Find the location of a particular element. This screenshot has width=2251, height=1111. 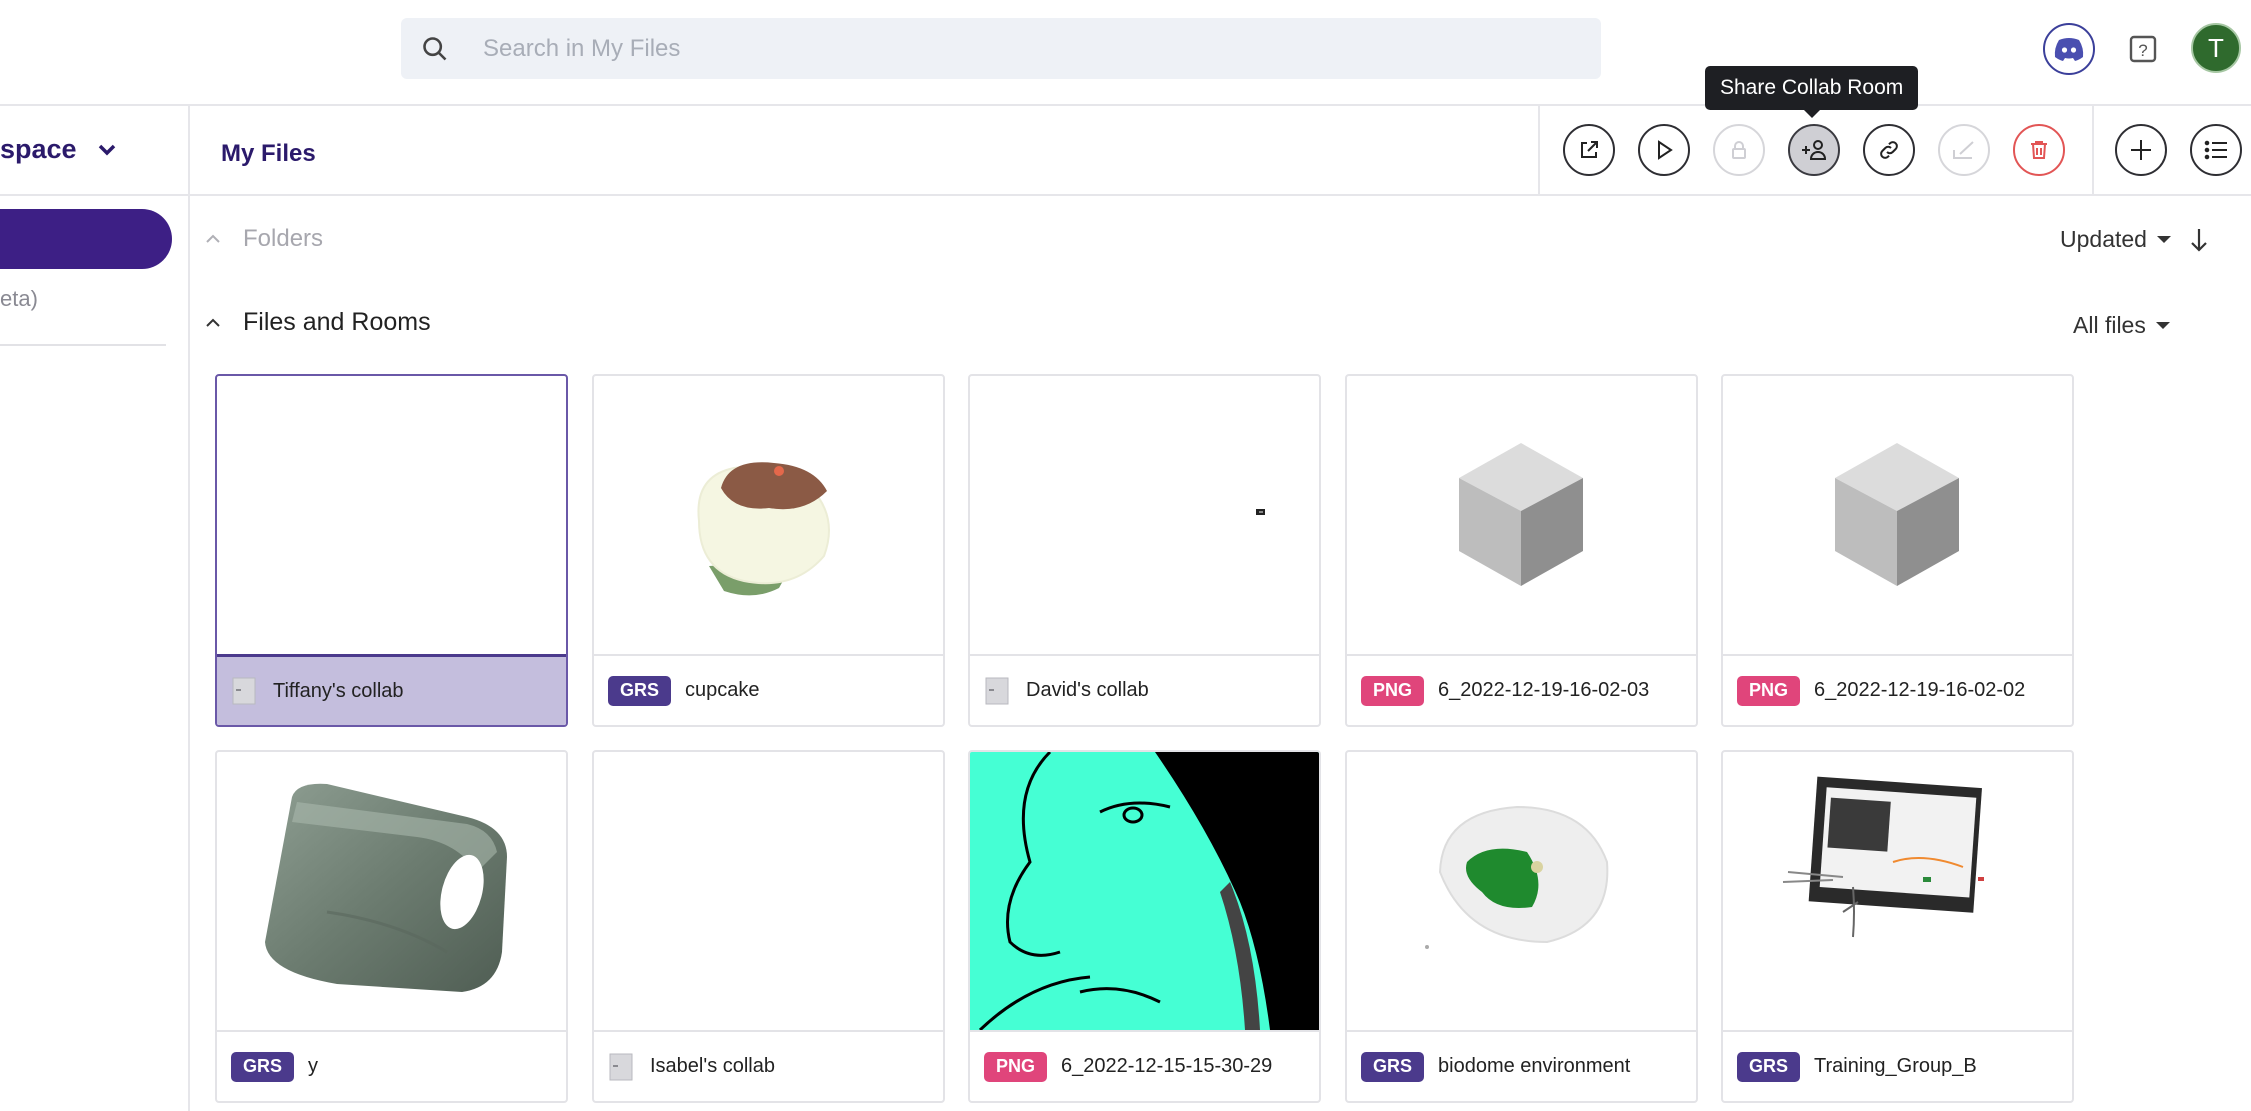

trash-icon is located at coordinates (2039, 150).